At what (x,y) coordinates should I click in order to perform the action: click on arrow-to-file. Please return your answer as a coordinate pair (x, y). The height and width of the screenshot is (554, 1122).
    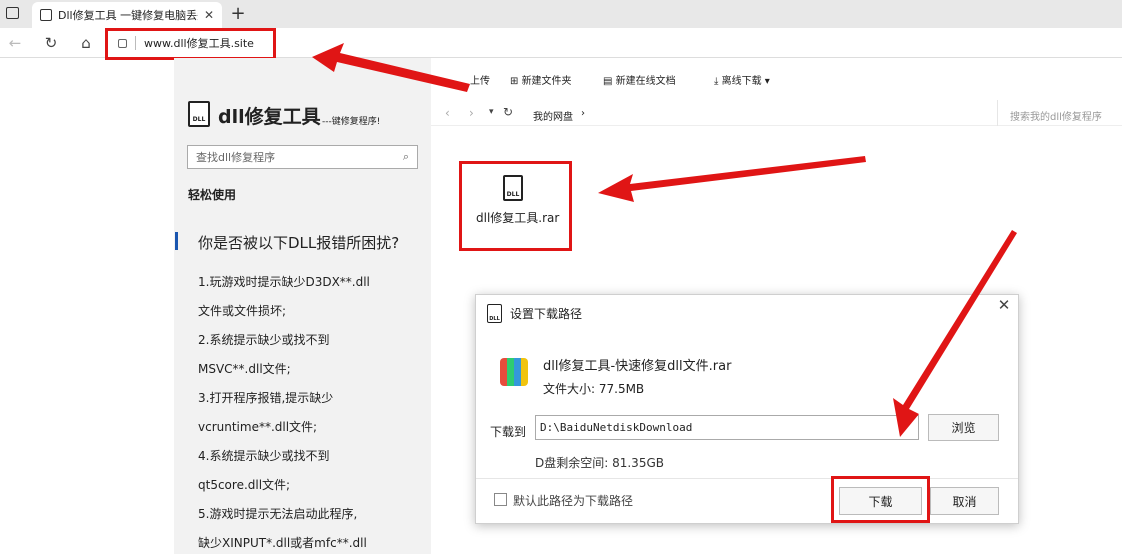
    Looking at the image, I should click on (732, 179).